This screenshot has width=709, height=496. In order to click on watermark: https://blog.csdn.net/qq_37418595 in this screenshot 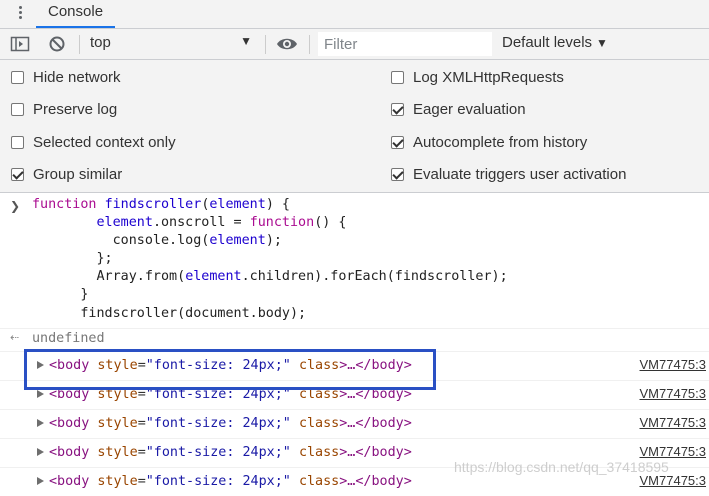, I will do `click(561, 467)`.